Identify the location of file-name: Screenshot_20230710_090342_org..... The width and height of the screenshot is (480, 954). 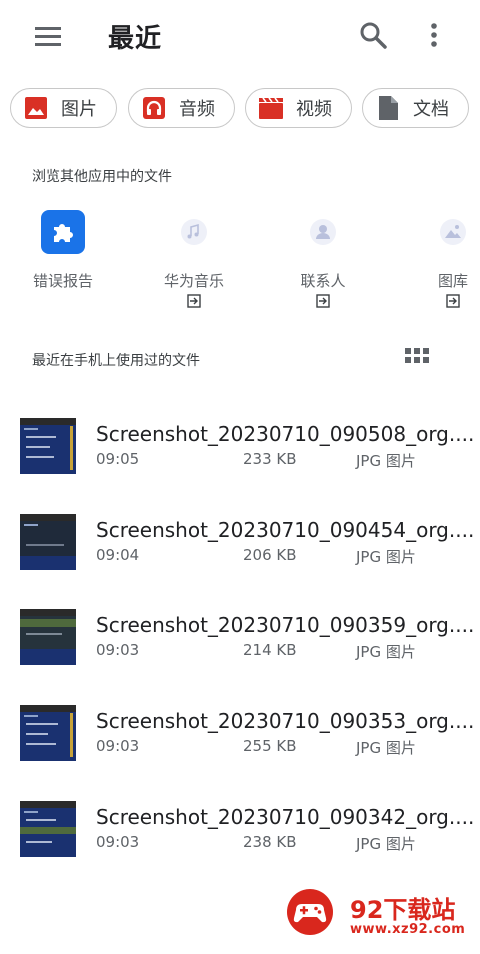
(285, 817).